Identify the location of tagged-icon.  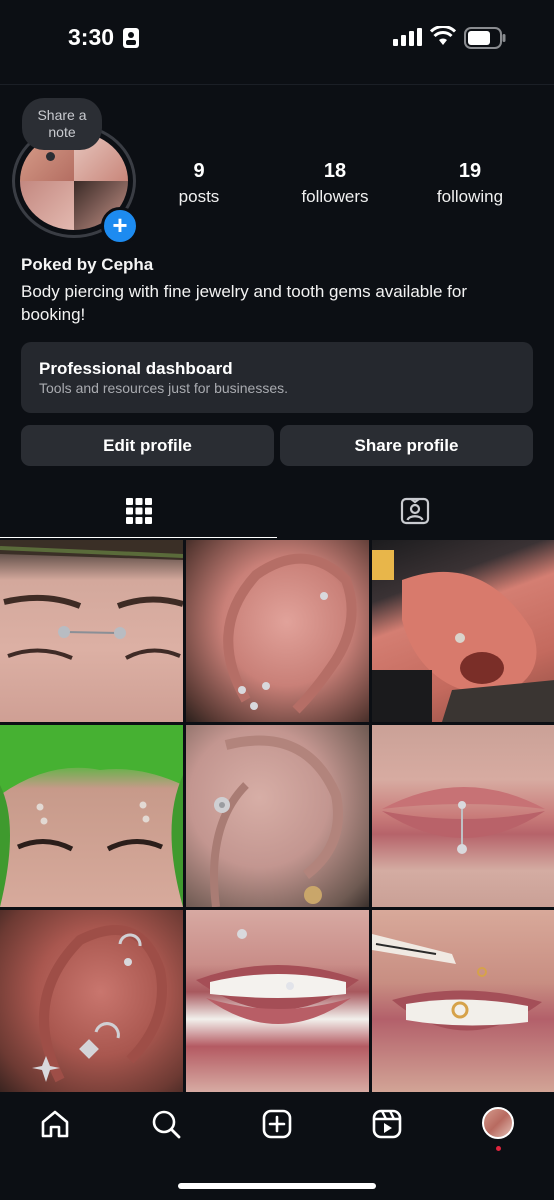
(415, 511).